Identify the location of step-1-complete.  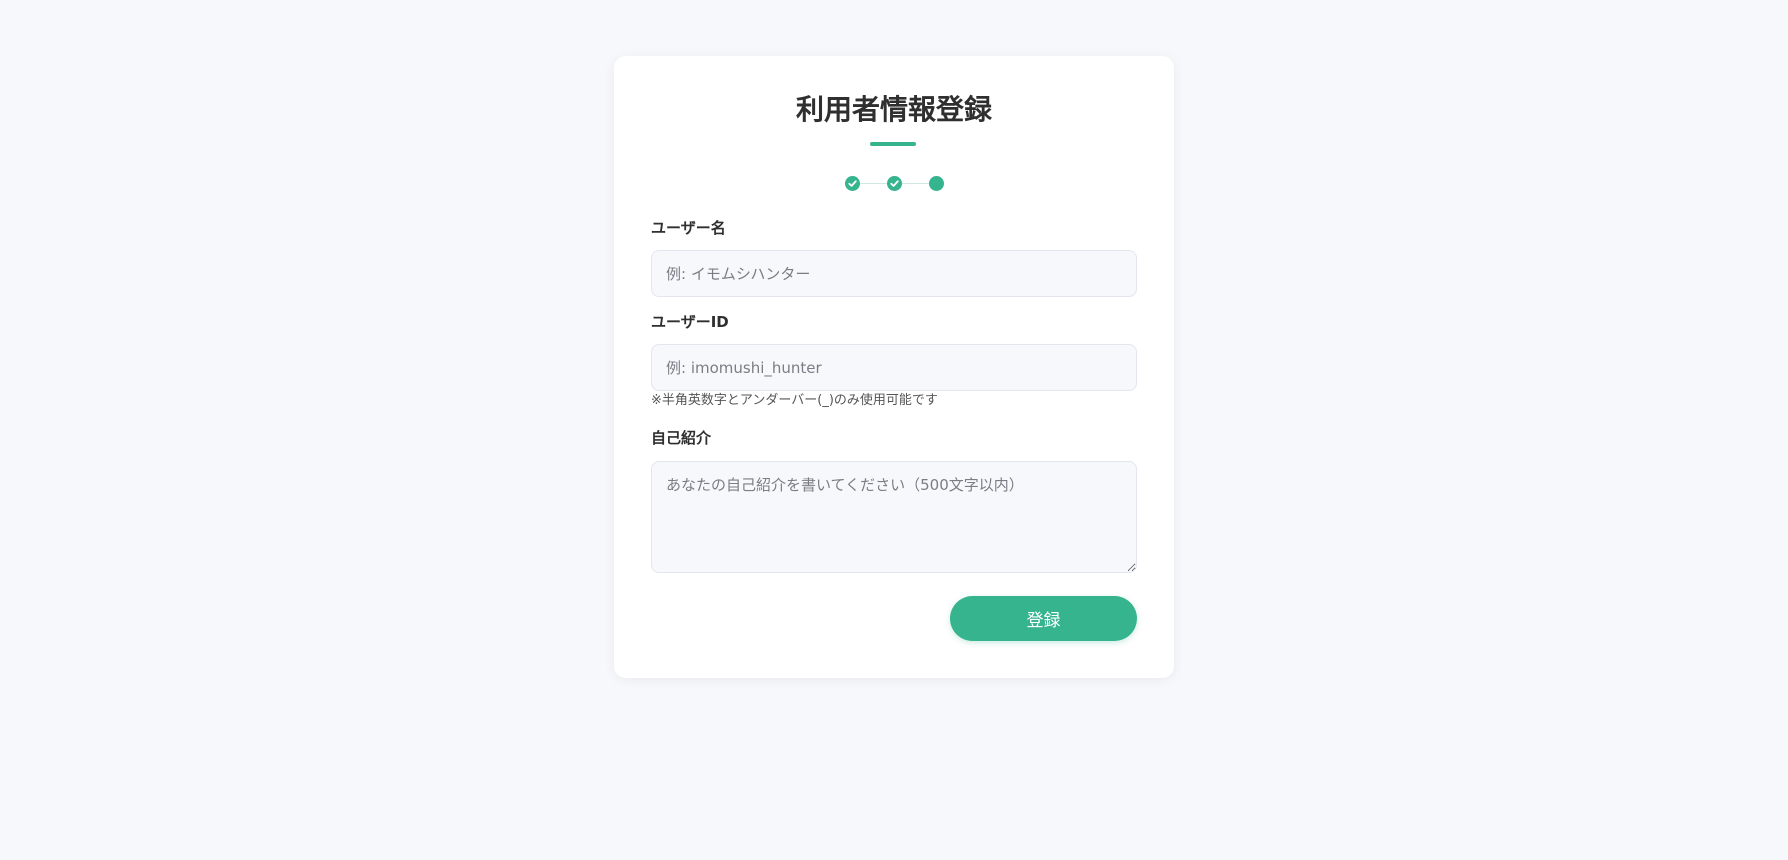
(852, 183).